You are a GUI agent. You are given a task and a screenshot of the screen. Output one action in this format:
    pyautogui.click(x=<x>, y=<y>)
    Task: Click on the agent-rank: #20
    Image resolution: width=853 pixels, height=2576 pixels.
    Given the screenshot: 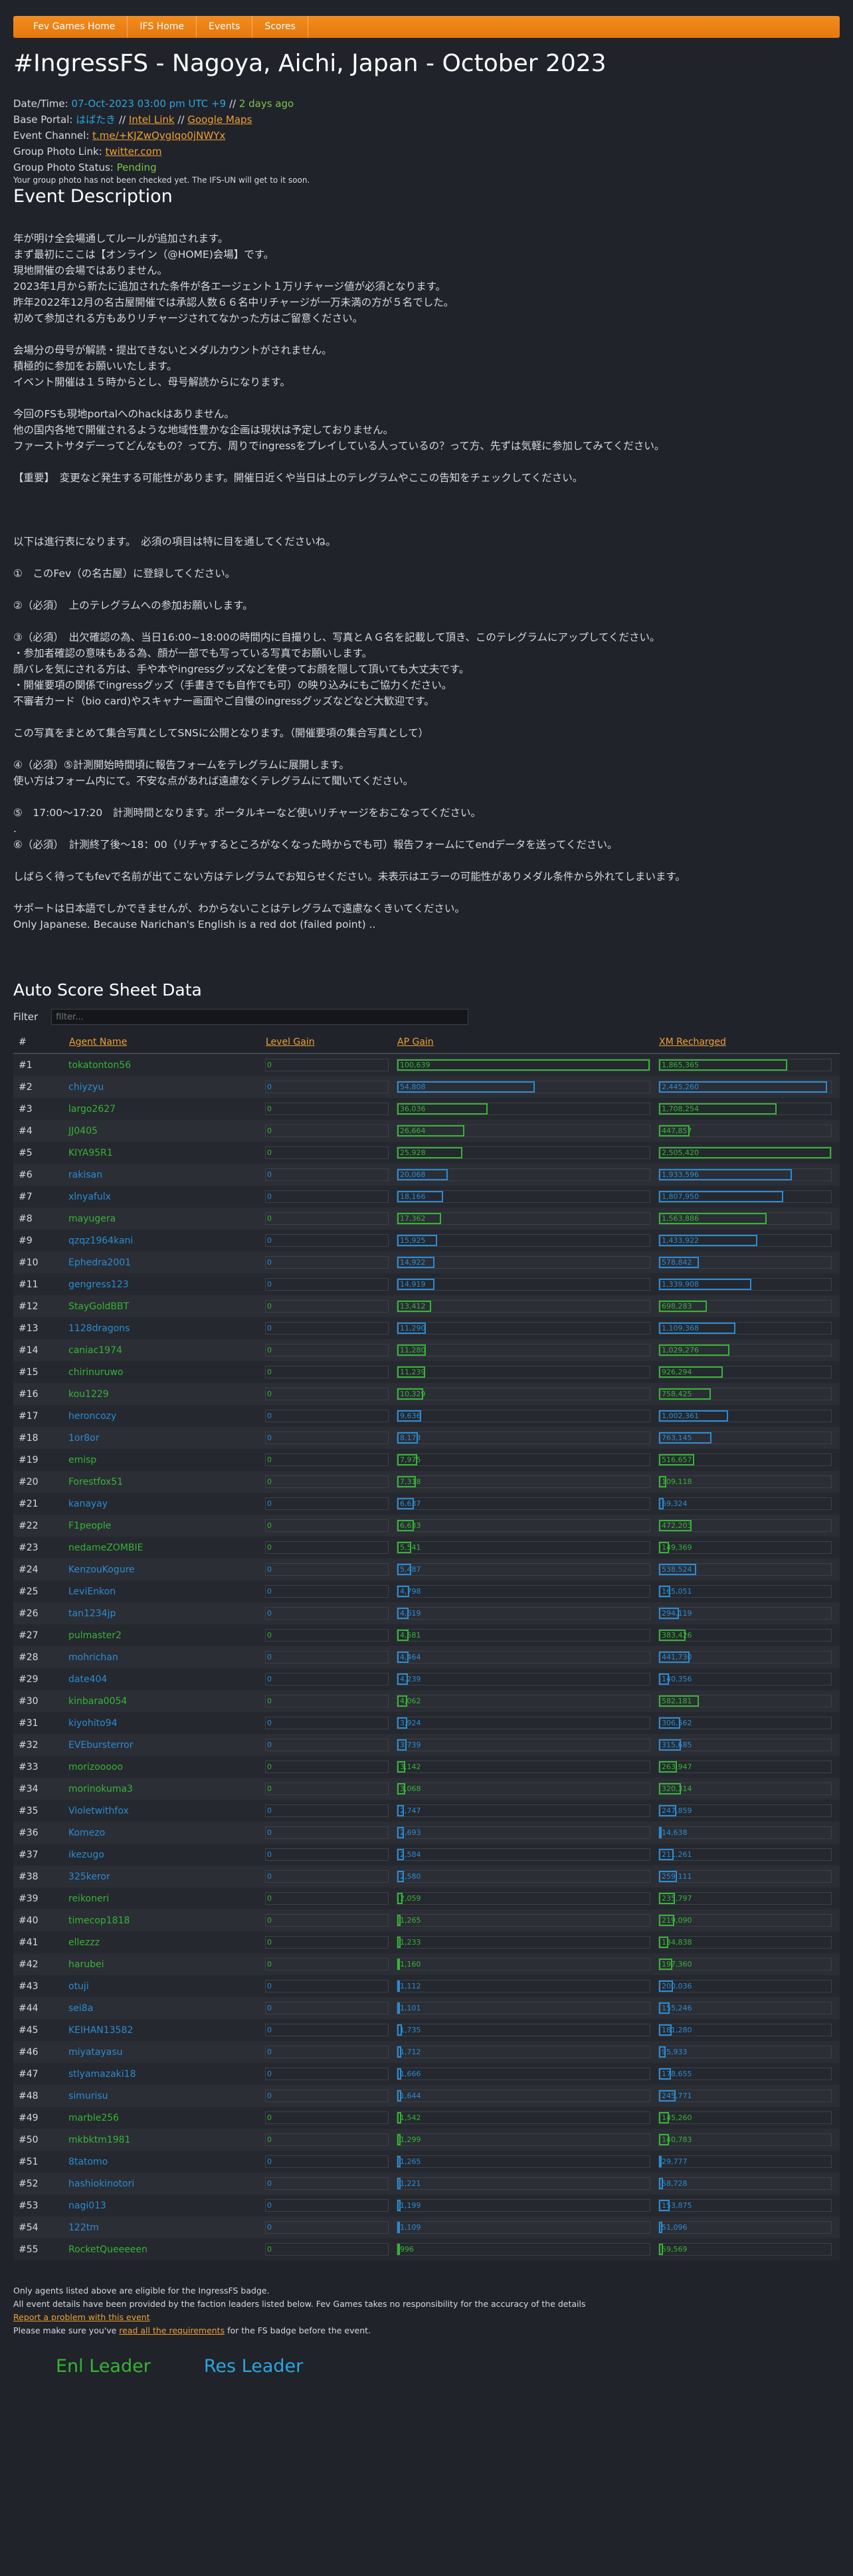 What is the action you would take?
    pyautogui.click(x=41, y=1482)
    